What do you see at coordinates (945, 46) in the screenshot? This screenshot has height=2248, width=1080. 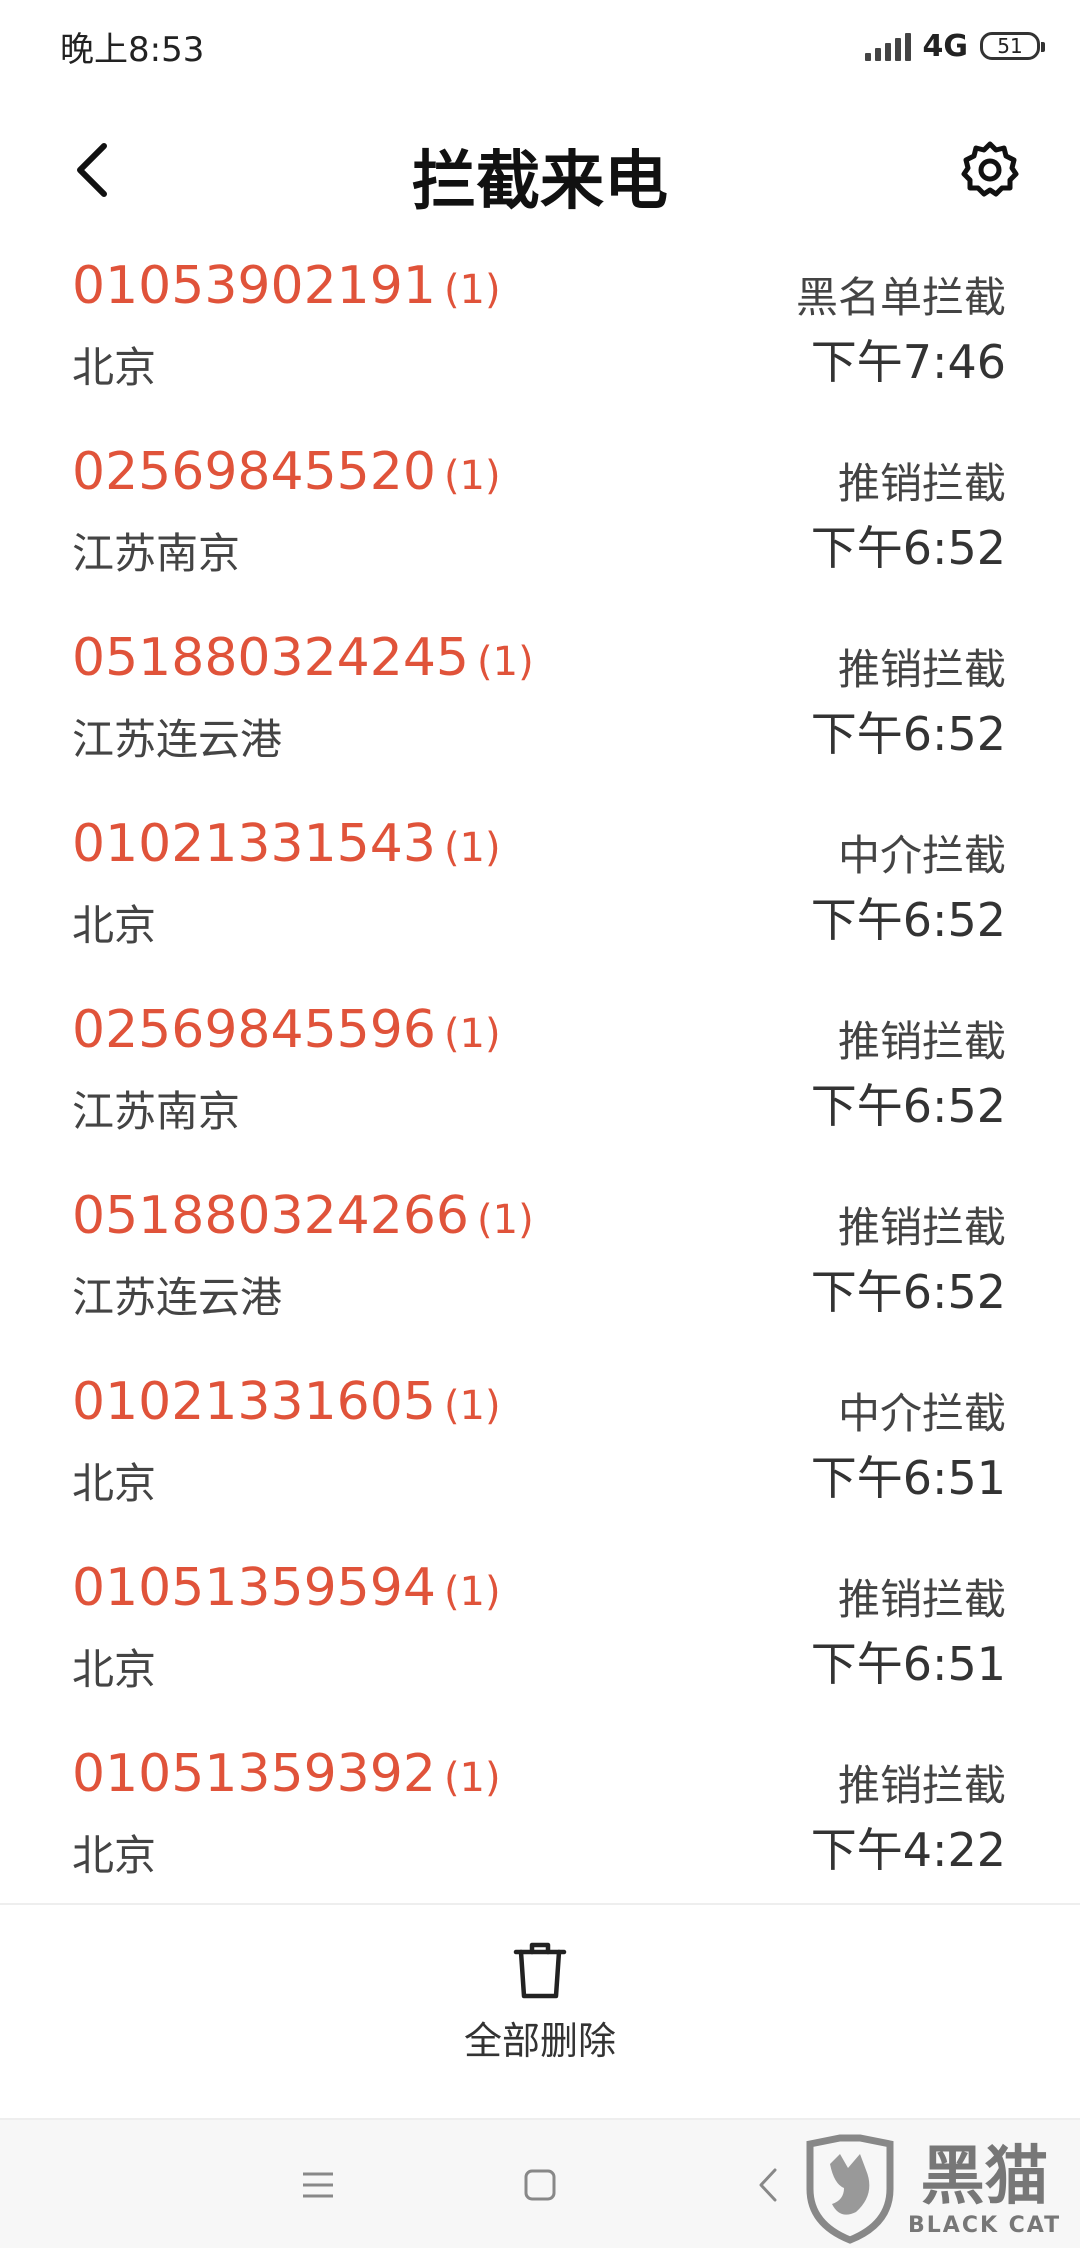 I see `network-type: 4G` at bounding box center [945, 46].